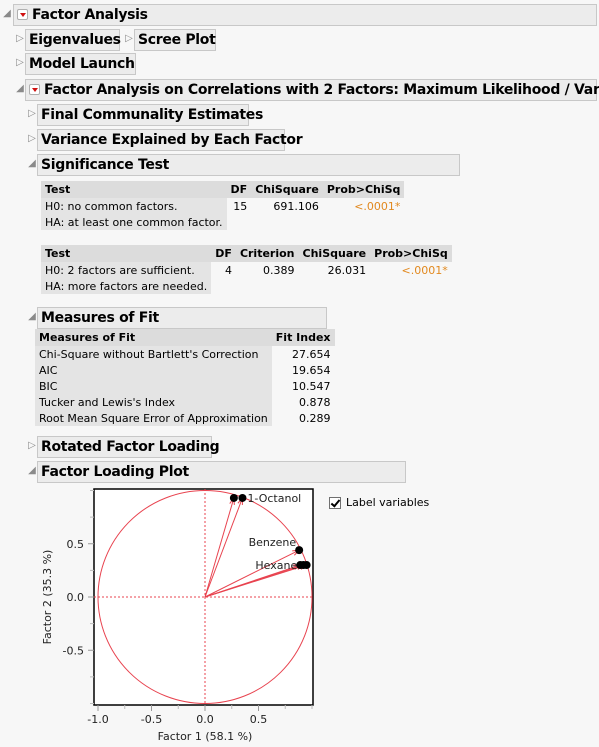  Describe the element at coordinates (222, 222) in the screenshot. I see `table-row: HA: at least one common factor.` at that location.